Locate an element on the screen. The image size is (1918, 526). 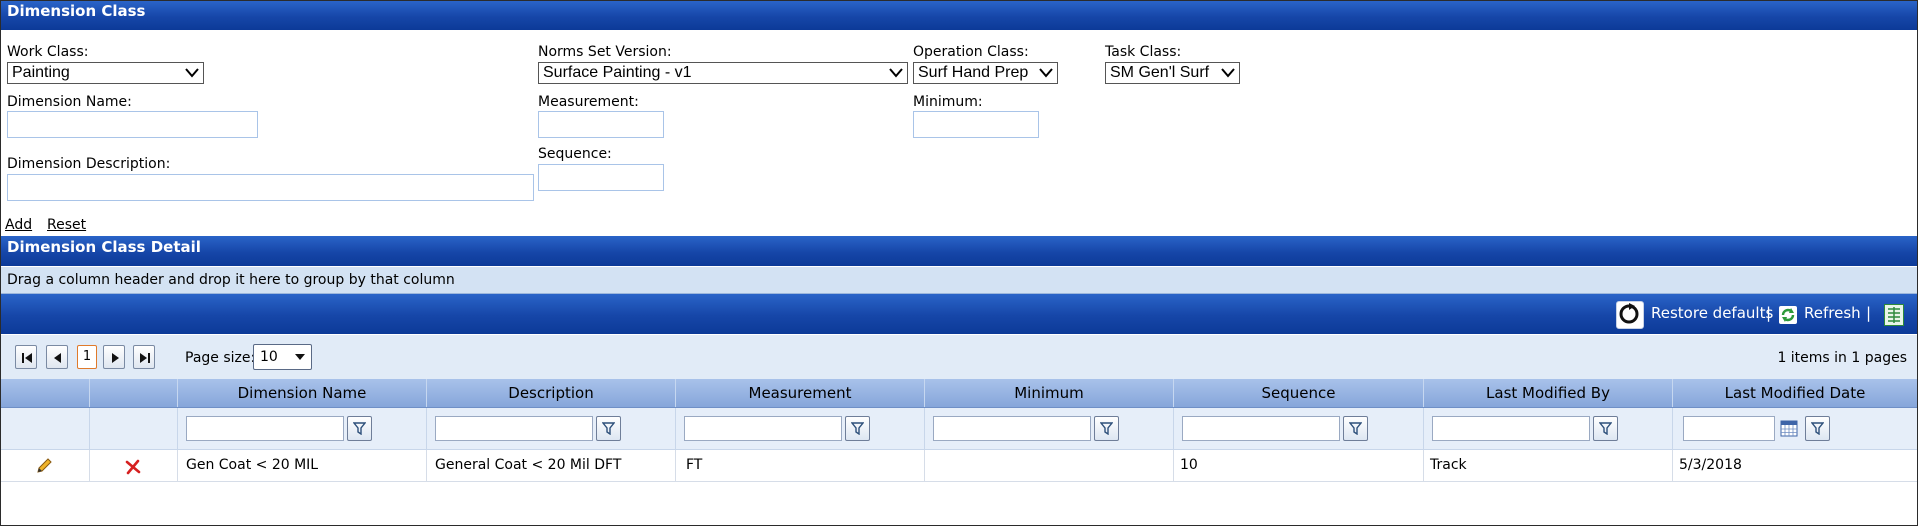
calendar-icon is located at coordinates (1789, 428).